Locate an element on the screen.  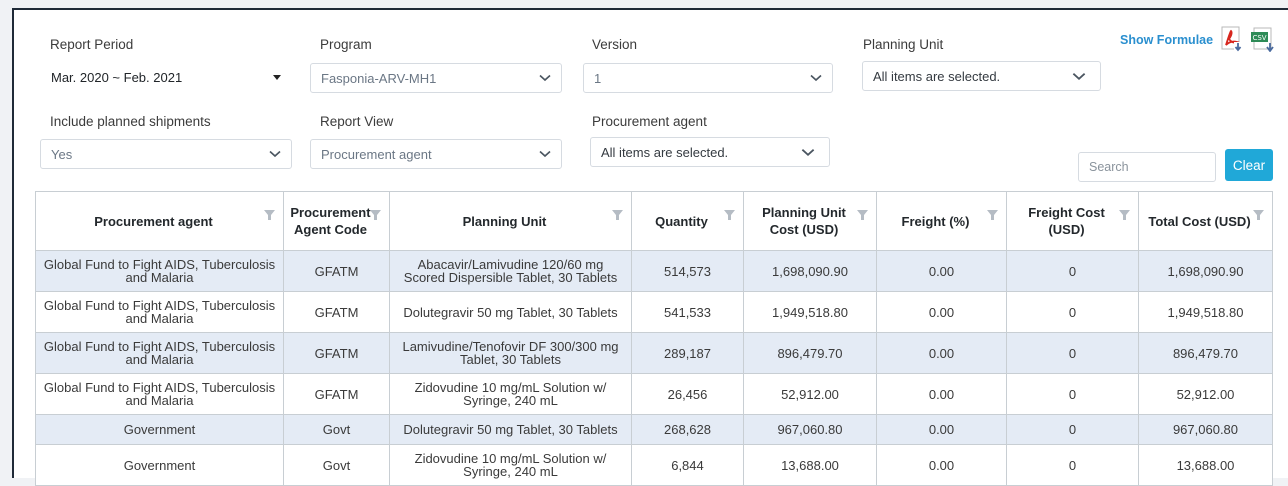
table-cell: 268,628 is located at coordinates (687, 429).